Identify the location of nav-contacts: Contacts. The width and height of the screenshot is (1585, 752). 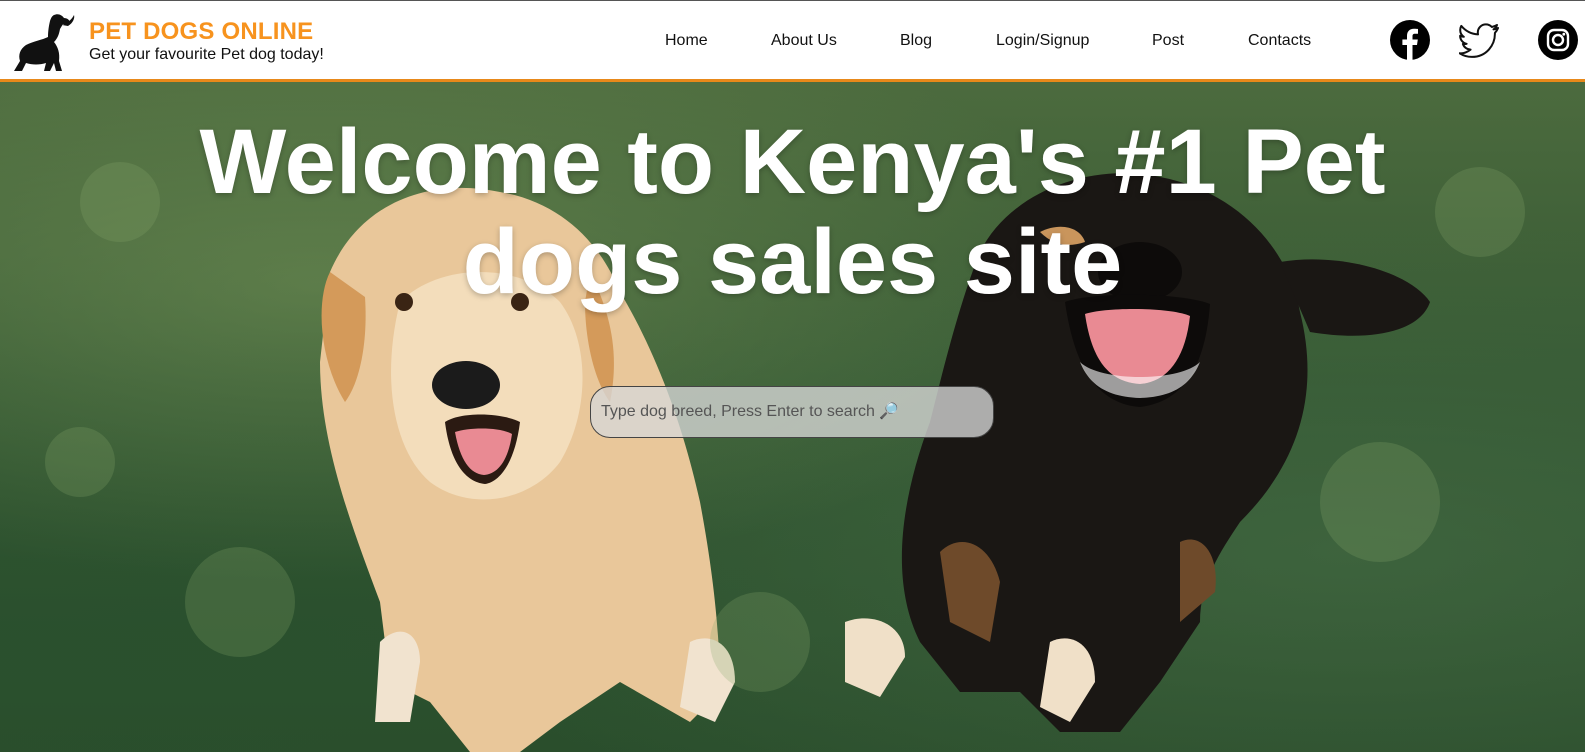
(1279, 41).